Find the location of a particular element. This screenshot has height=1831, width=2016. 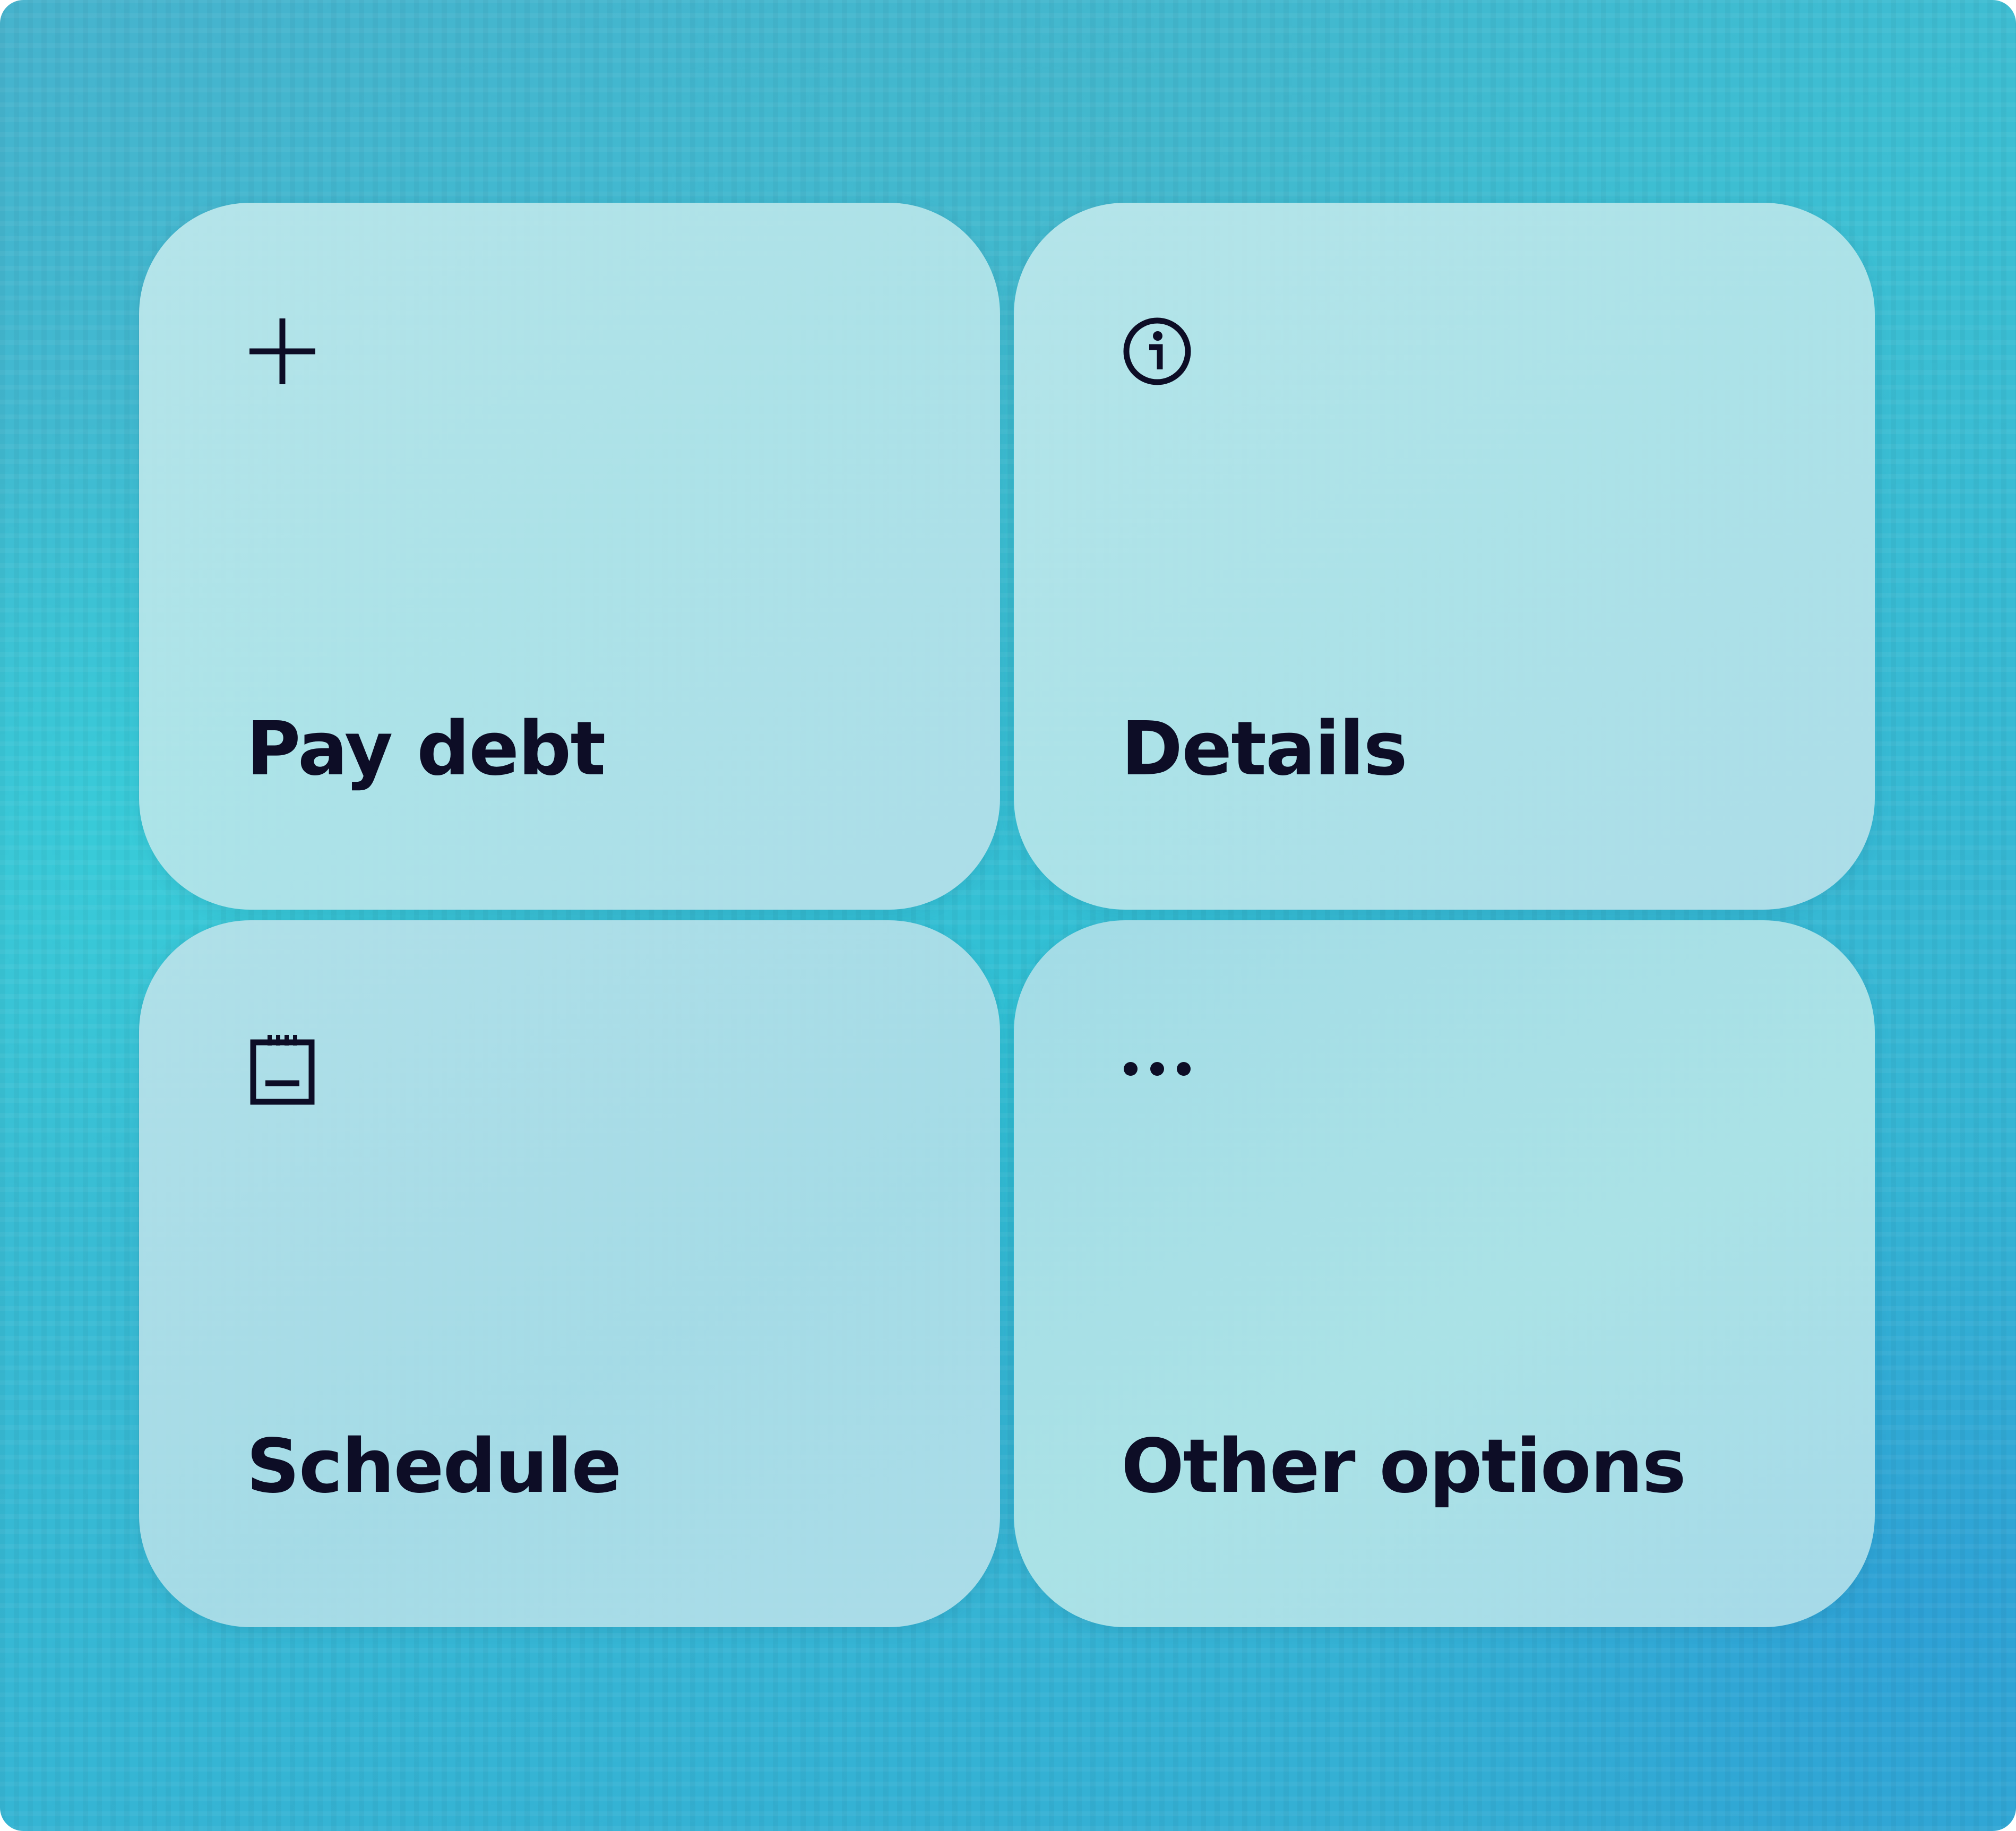

schedule-label: Schedule is located at coordinates (434, 1466).